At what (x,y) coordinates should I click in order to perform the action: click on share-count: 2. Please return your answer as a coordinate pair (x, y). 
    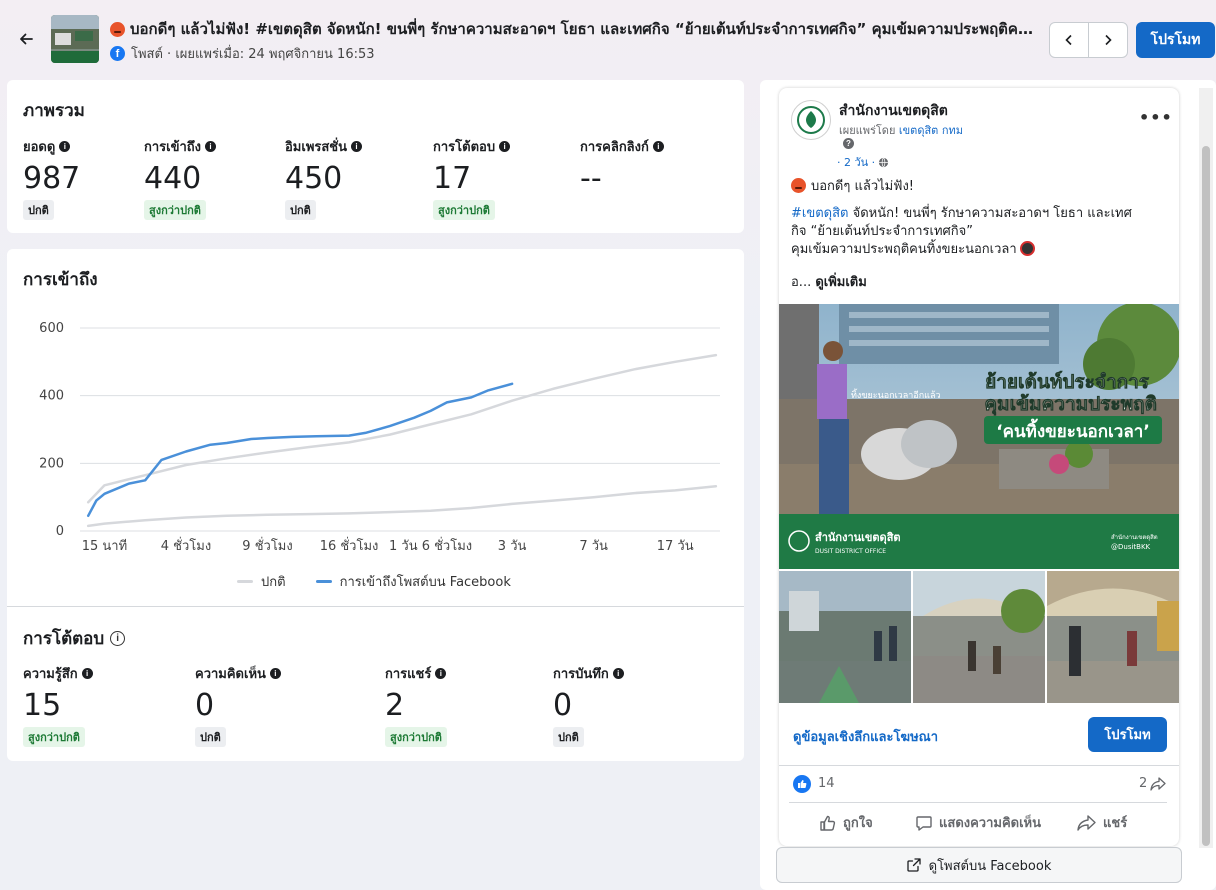
    Looking at the image, I should click on (1152, 783).